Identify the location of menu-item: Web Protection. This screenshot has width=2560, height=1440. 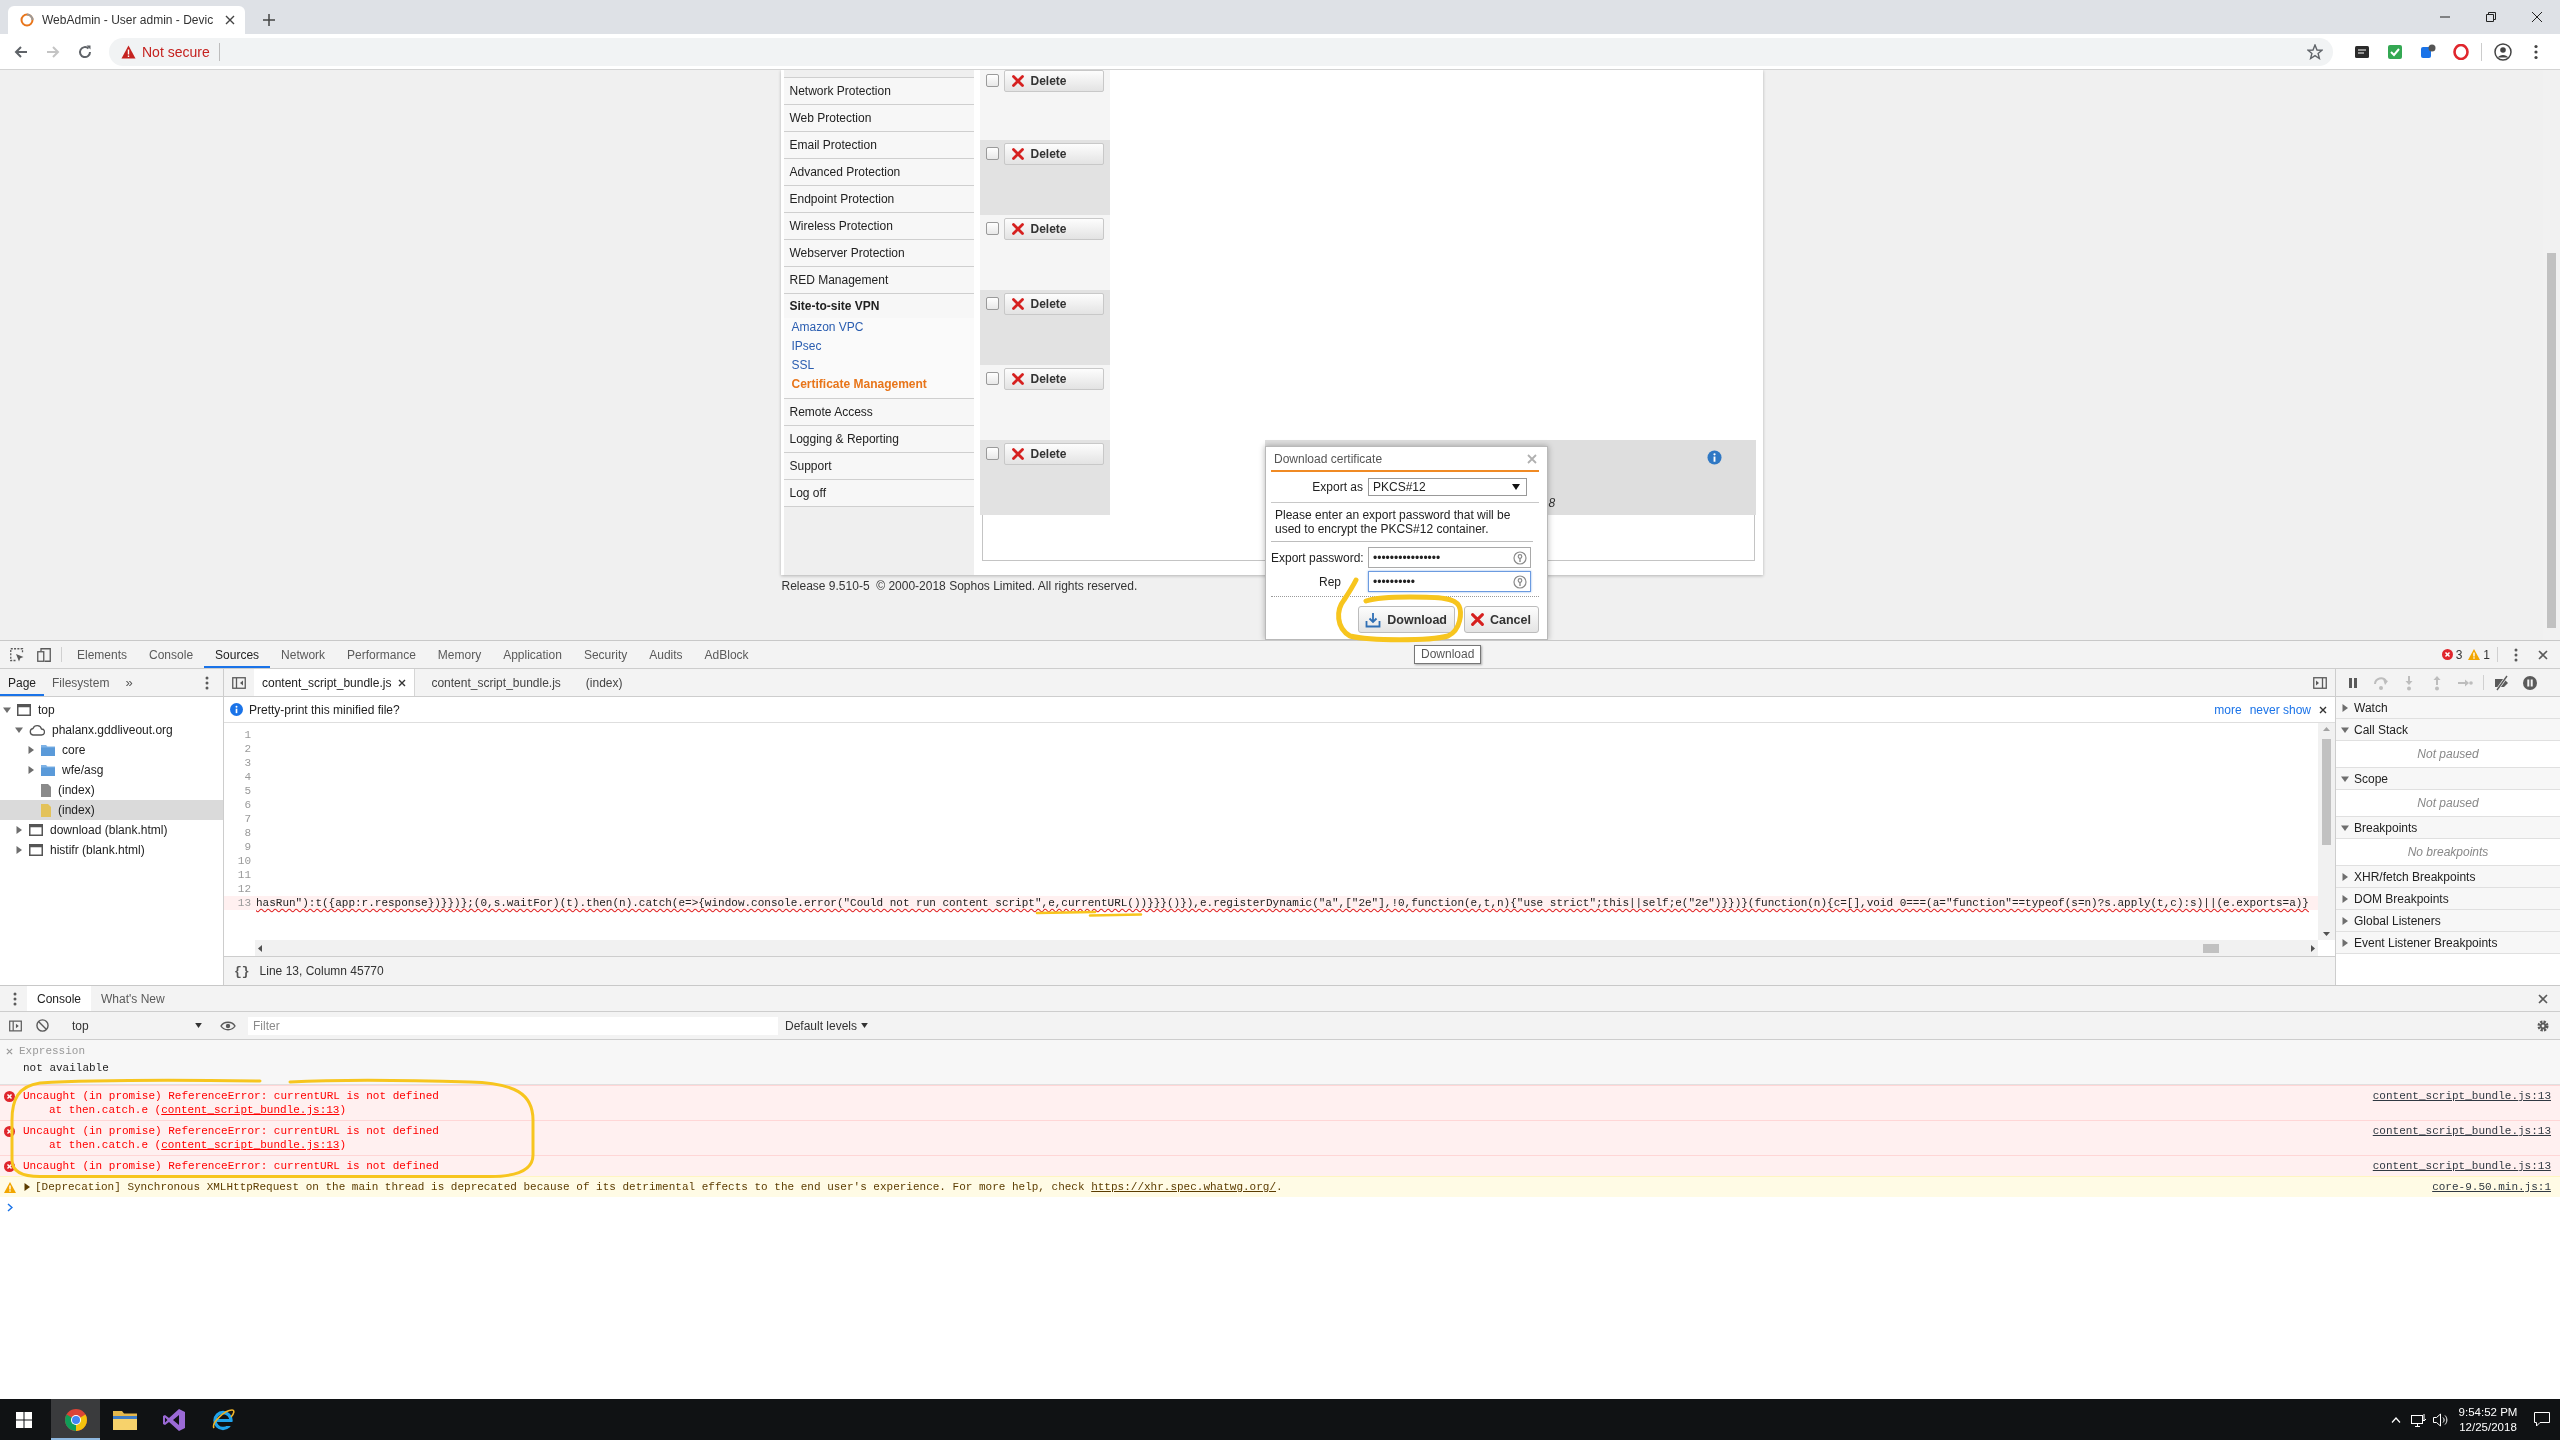
(878, 118).